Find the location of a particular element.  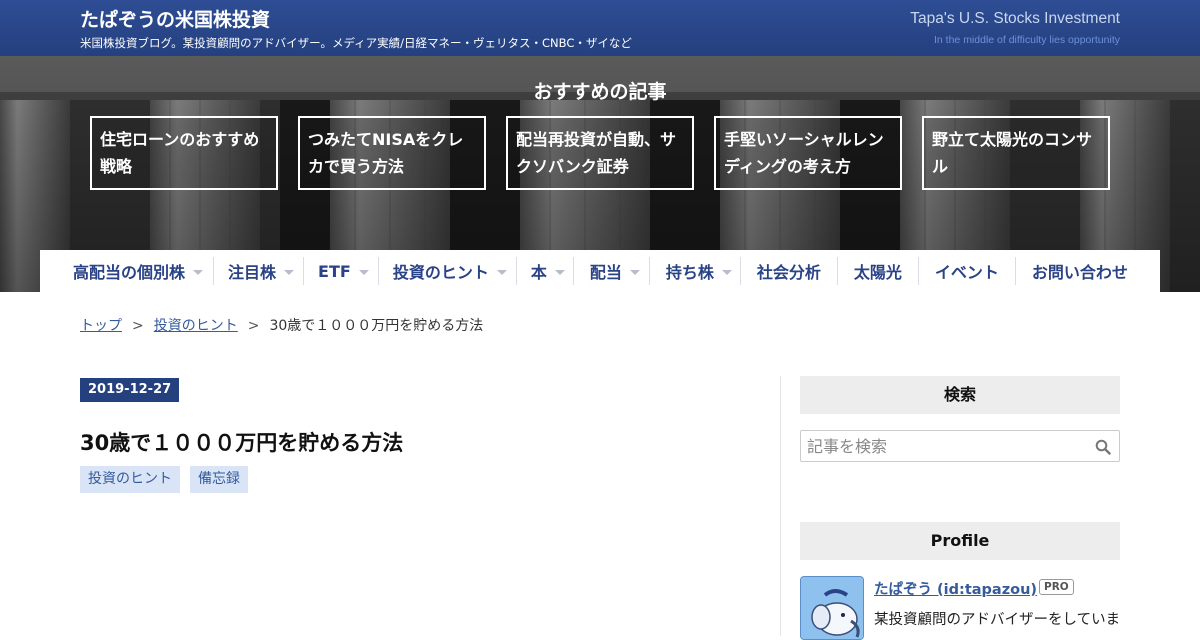

avatar is located at coordinates (832, 608).